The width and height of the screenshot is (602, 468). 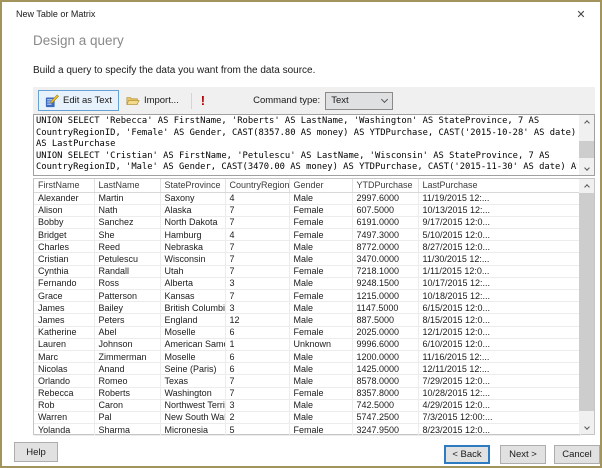 What do you see at coordinates (193, 186) in the screenshot?
I see `column-header: StateProvince` at bounding box center [193, 186].